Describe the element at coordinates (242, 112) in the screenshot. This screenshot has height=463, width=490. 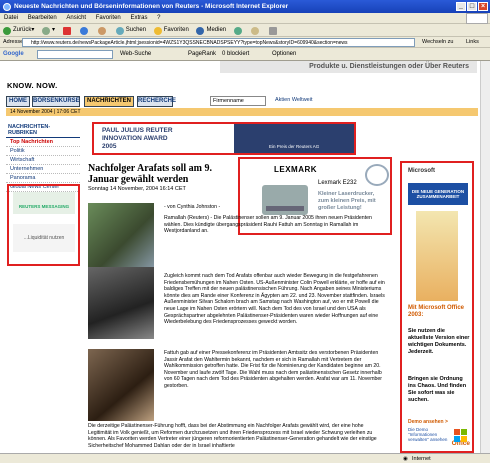
I see `date-bar: 14 November 2004 | 17:06 CET` at that location.